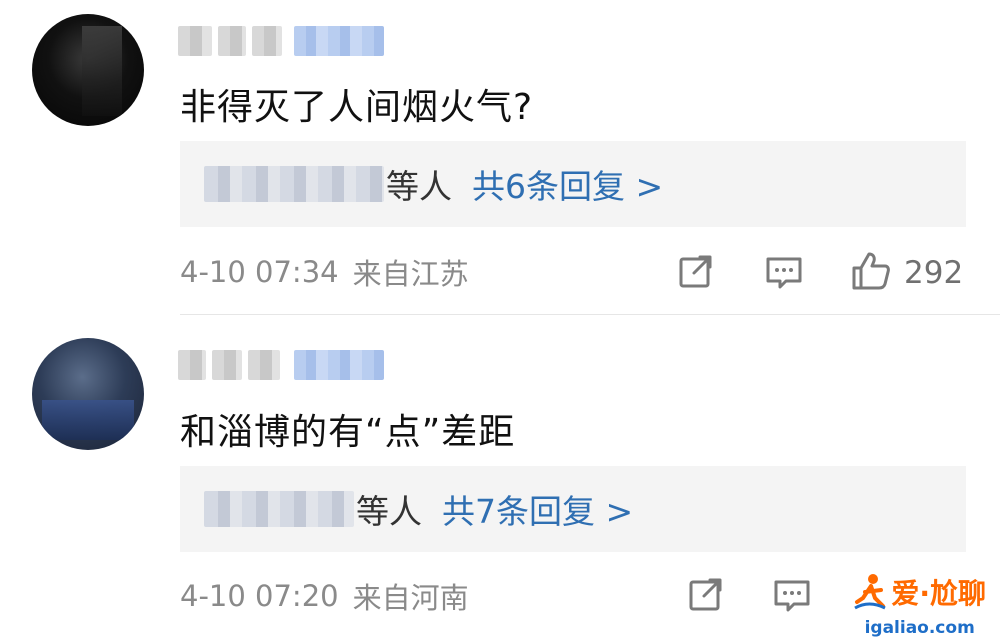  What do you see at coordinates (870, 594) in the screenshot?
I see `watermark-logo-icon` at bounding box center [870, 594].